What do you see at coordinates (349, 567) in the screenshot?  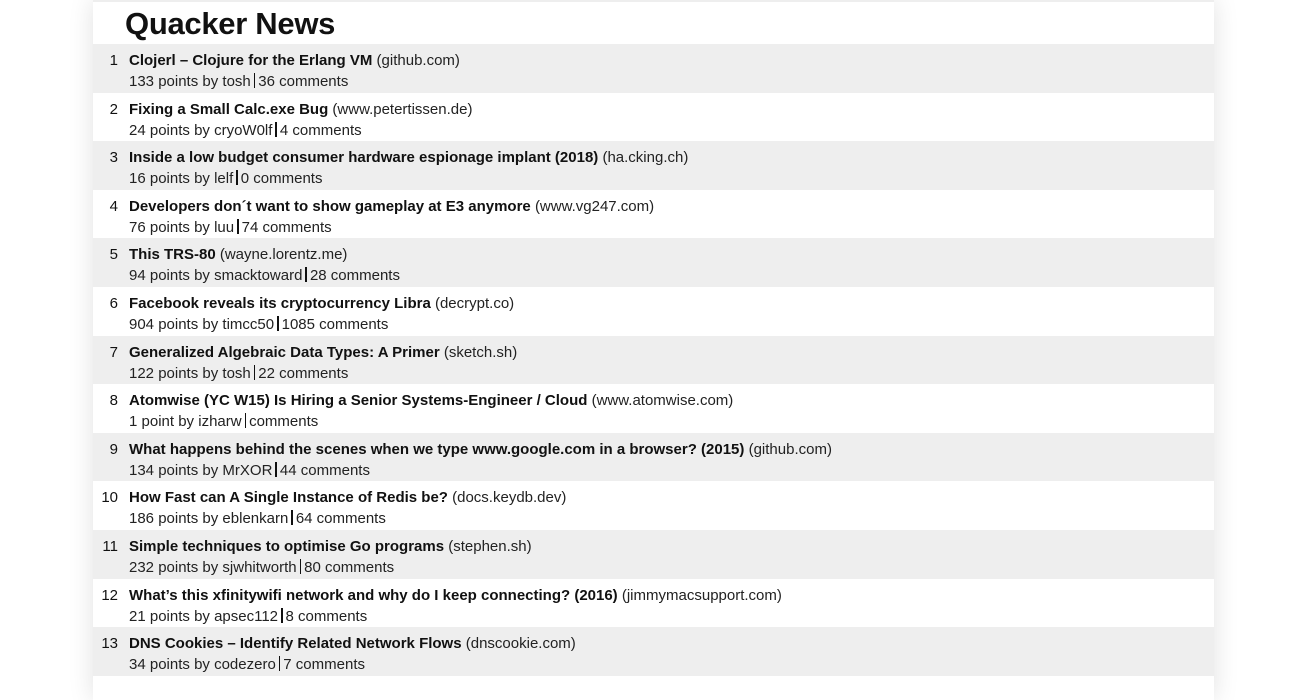 I see `story-comments-link: 80 comments` at bounding box center [349, 567].